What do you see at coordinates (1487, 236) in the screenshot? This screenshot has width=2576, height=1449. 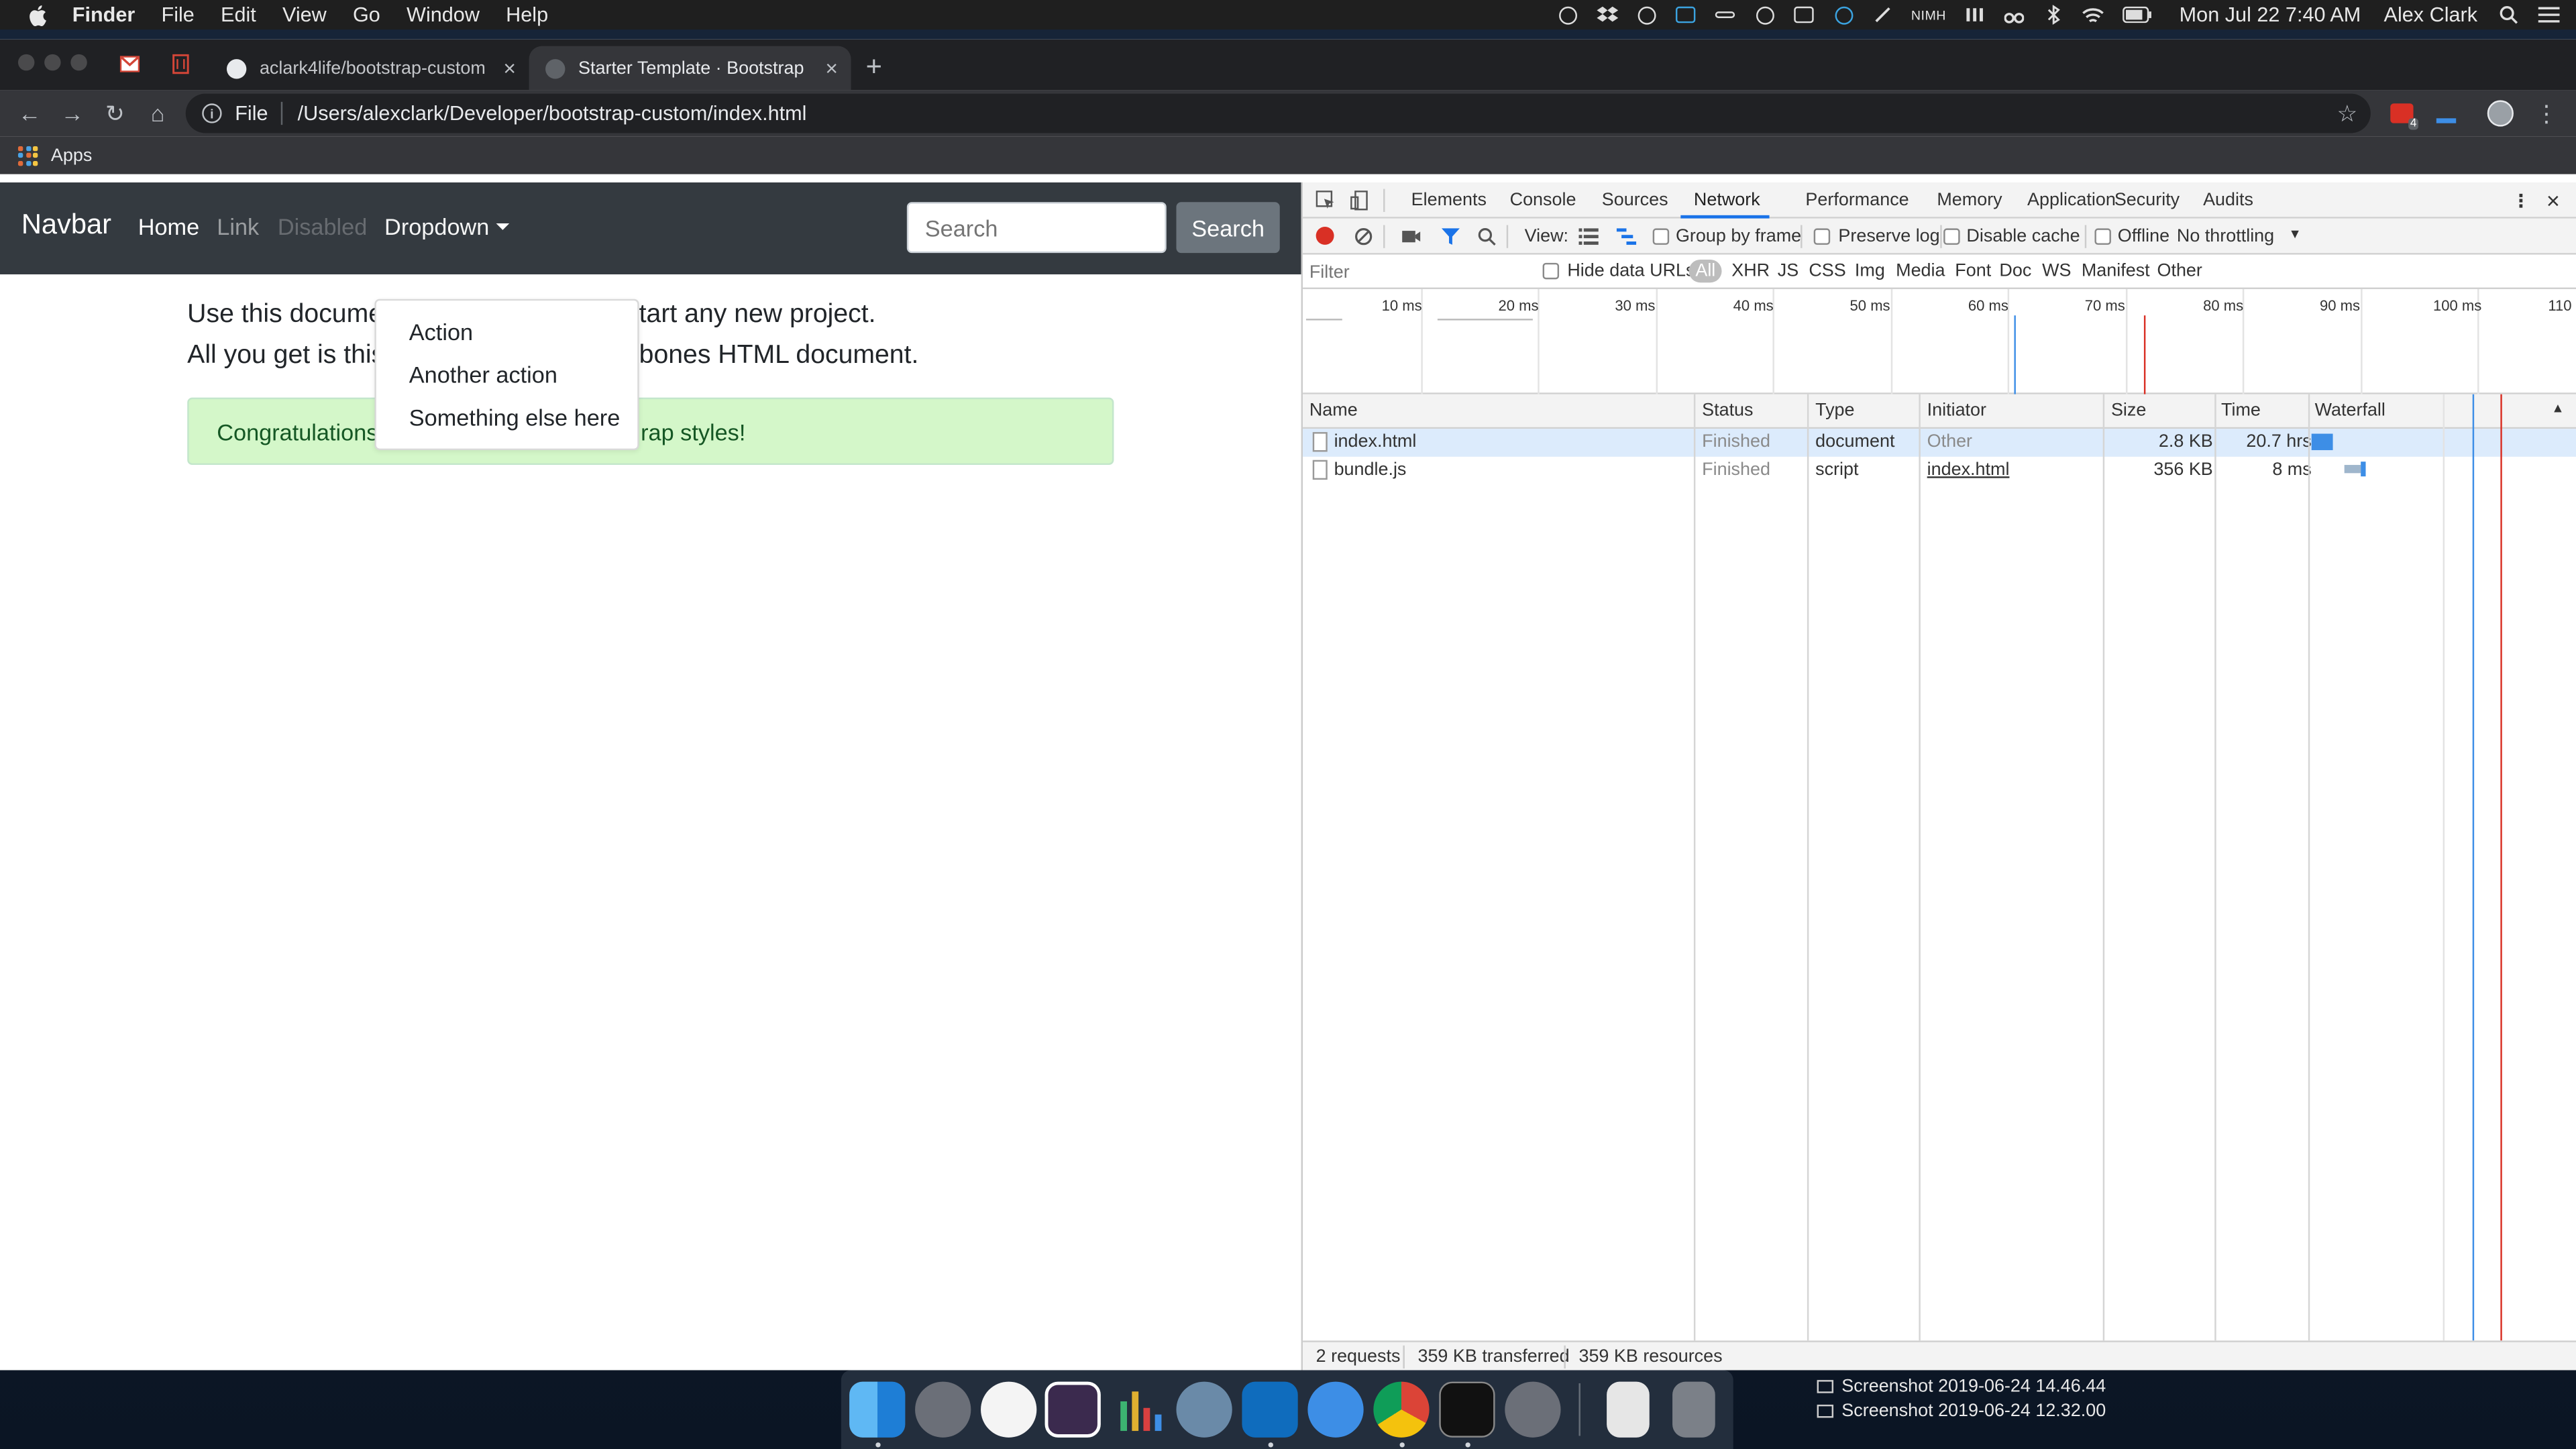 I see `search-icon` at bounding box center [1487, 236].